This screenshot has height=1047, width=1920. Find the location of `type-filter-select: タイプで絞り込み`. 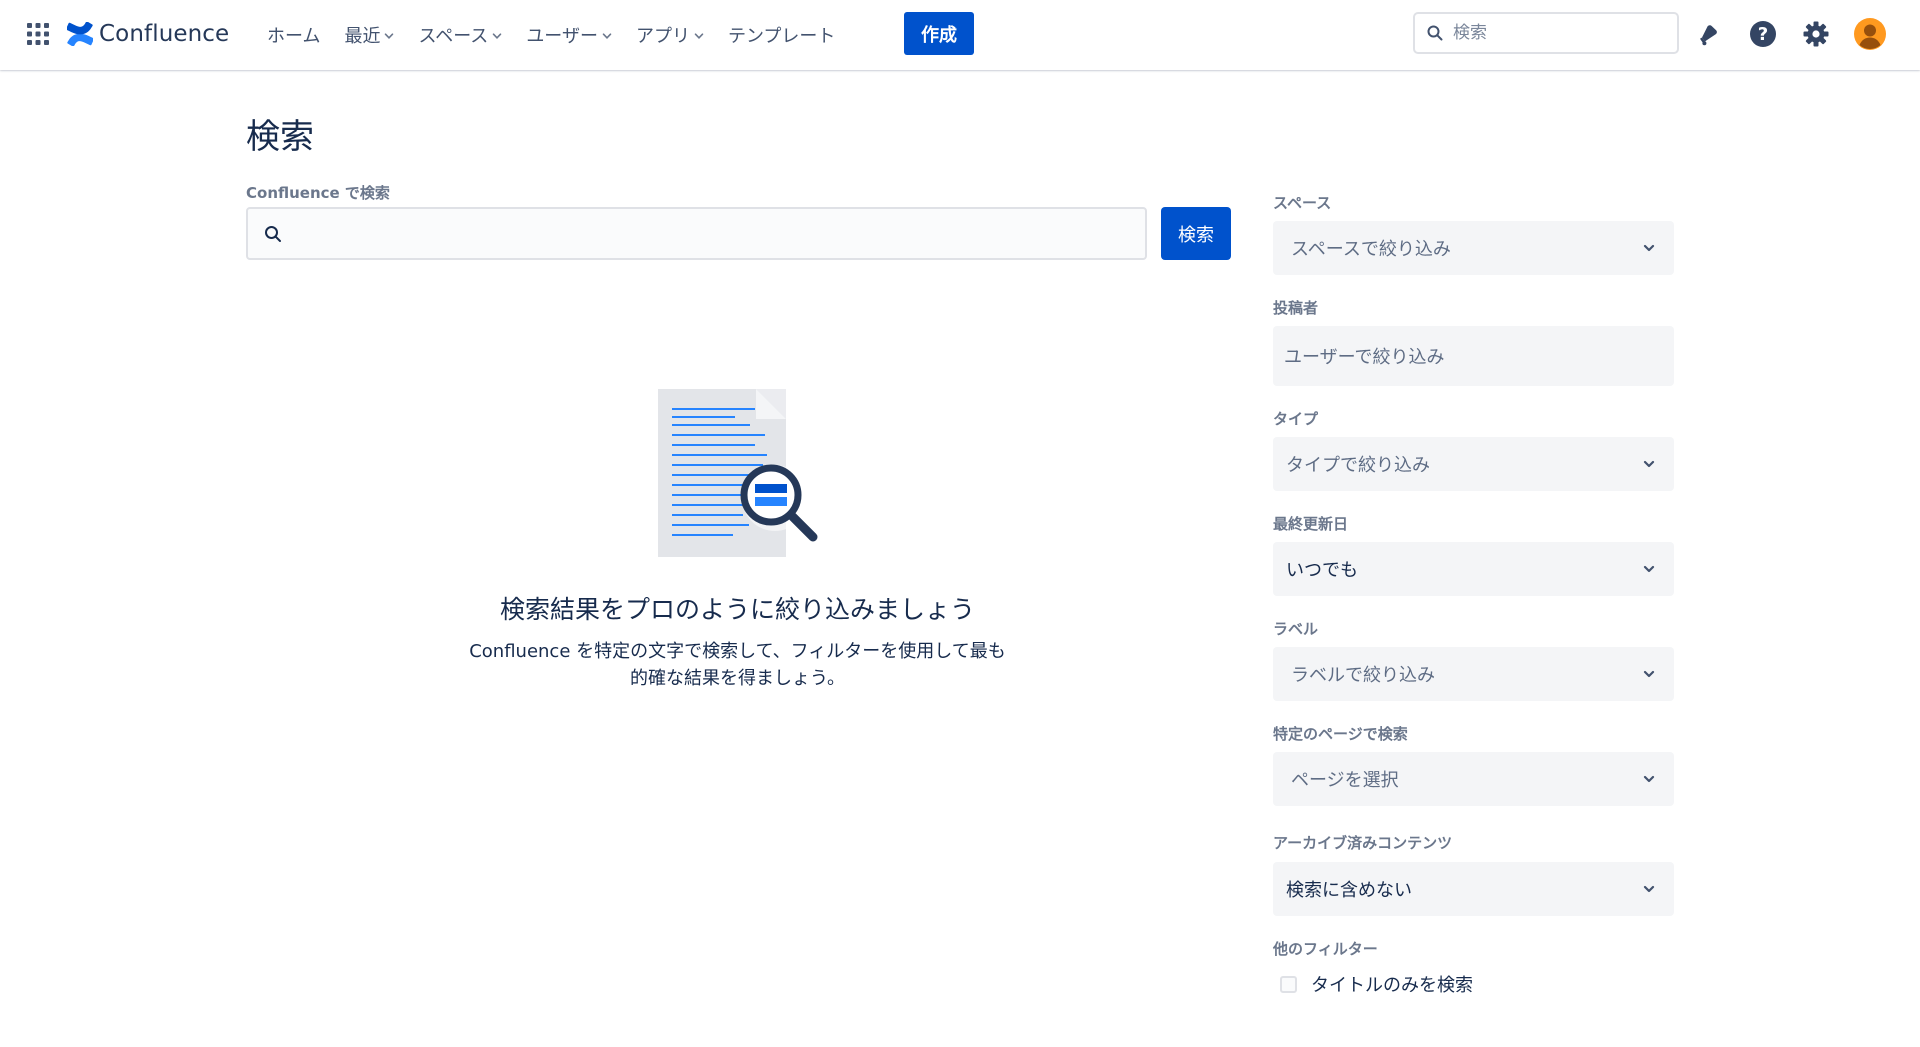

type-filter-select: タイプで絞り込み is located at coordinates (1473, 464).